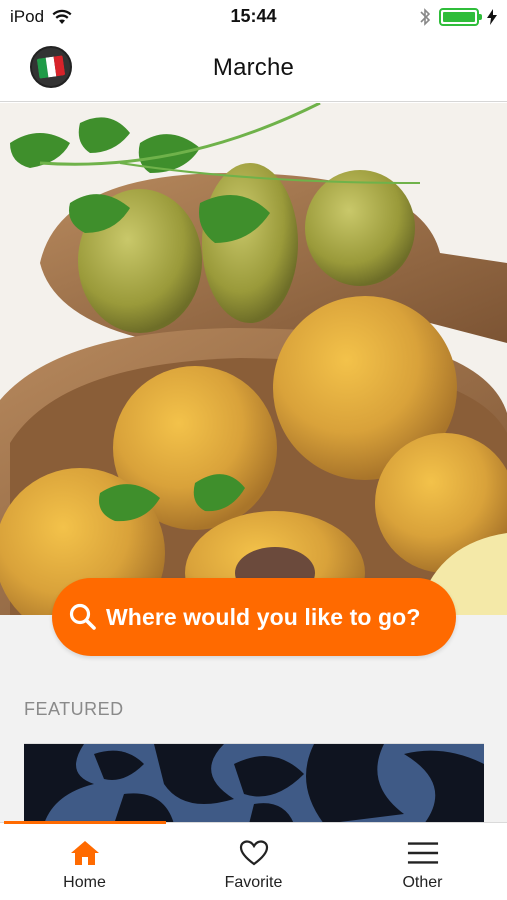 This screenshot has height=900, width=507. I want to click on home-icon, so click(85, 853).